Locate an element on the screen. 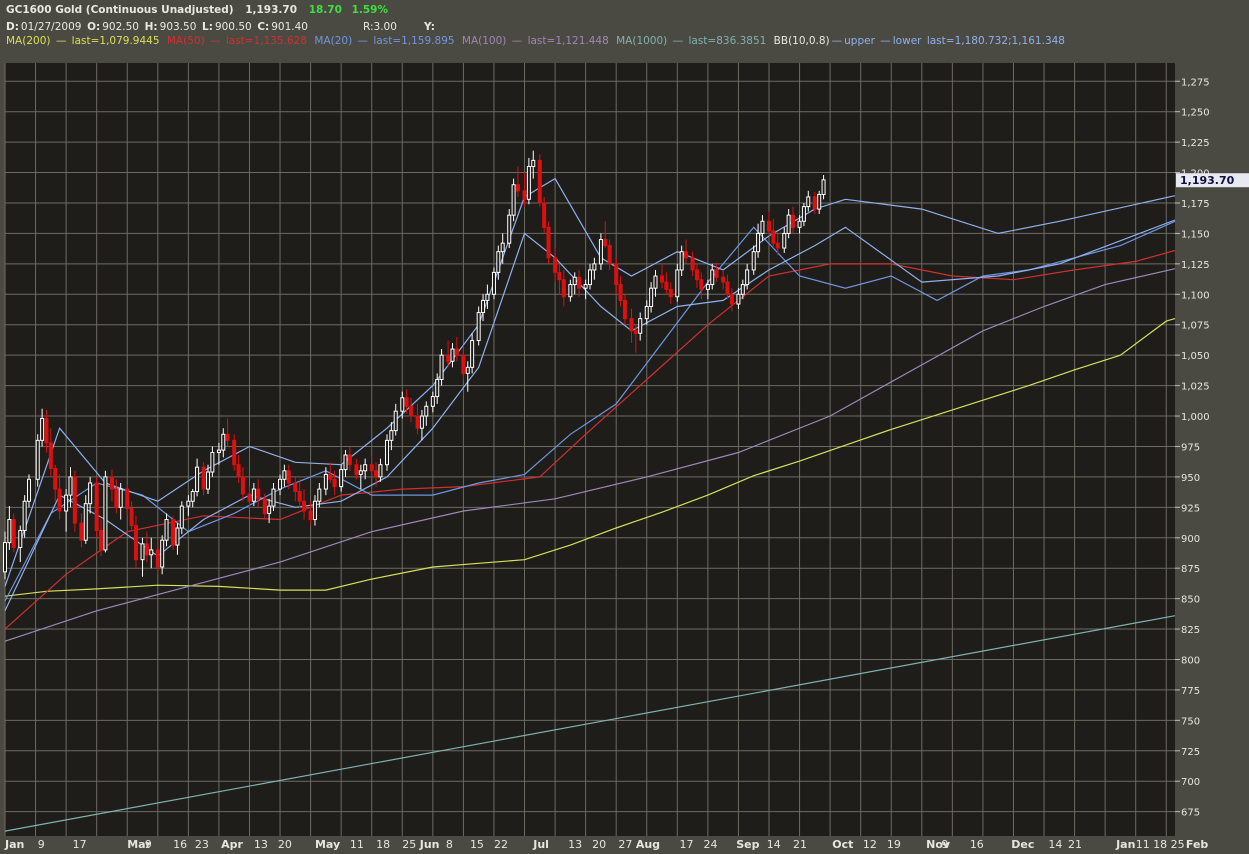  x-tick-label: 13 is located at coordinates (575, 844).